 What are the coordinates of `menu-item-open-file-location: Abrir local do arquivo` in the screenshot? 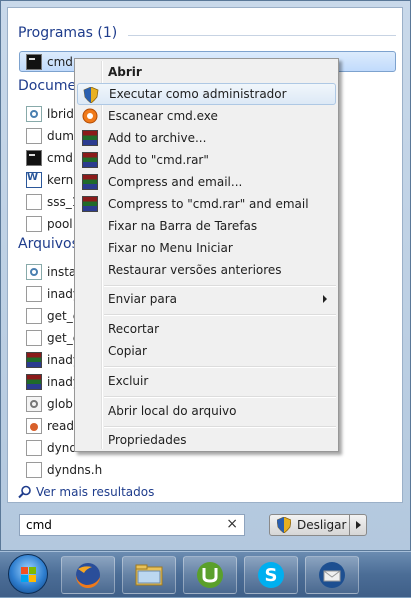 It's located at (206, 411).